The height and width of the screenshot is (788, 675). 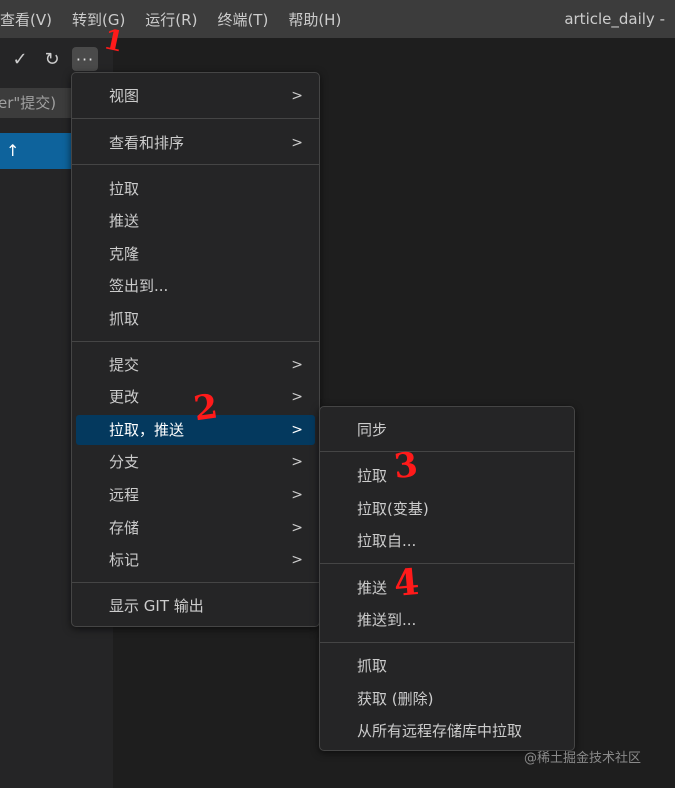 I want to click on check-icon: ✓, so click(x=20, y=59).